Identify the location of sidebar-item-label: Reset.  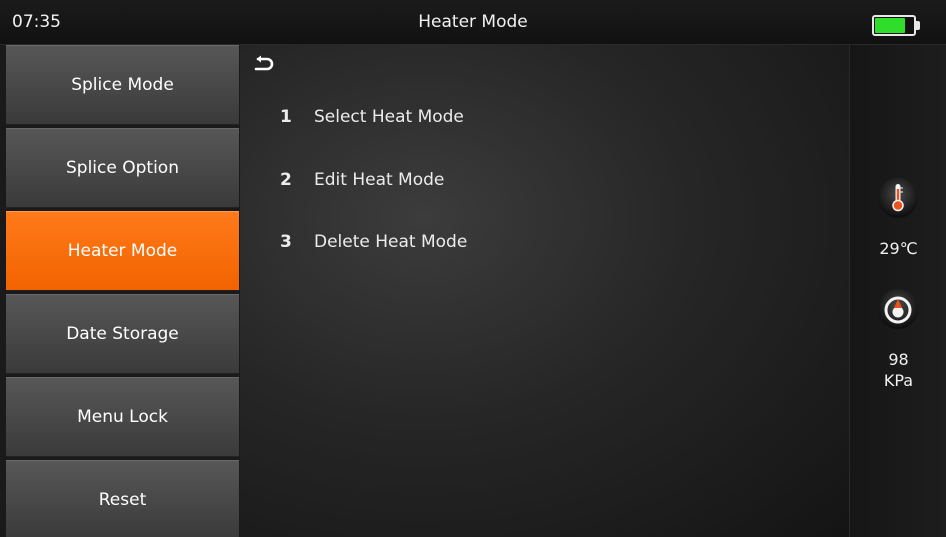
(122, 500).